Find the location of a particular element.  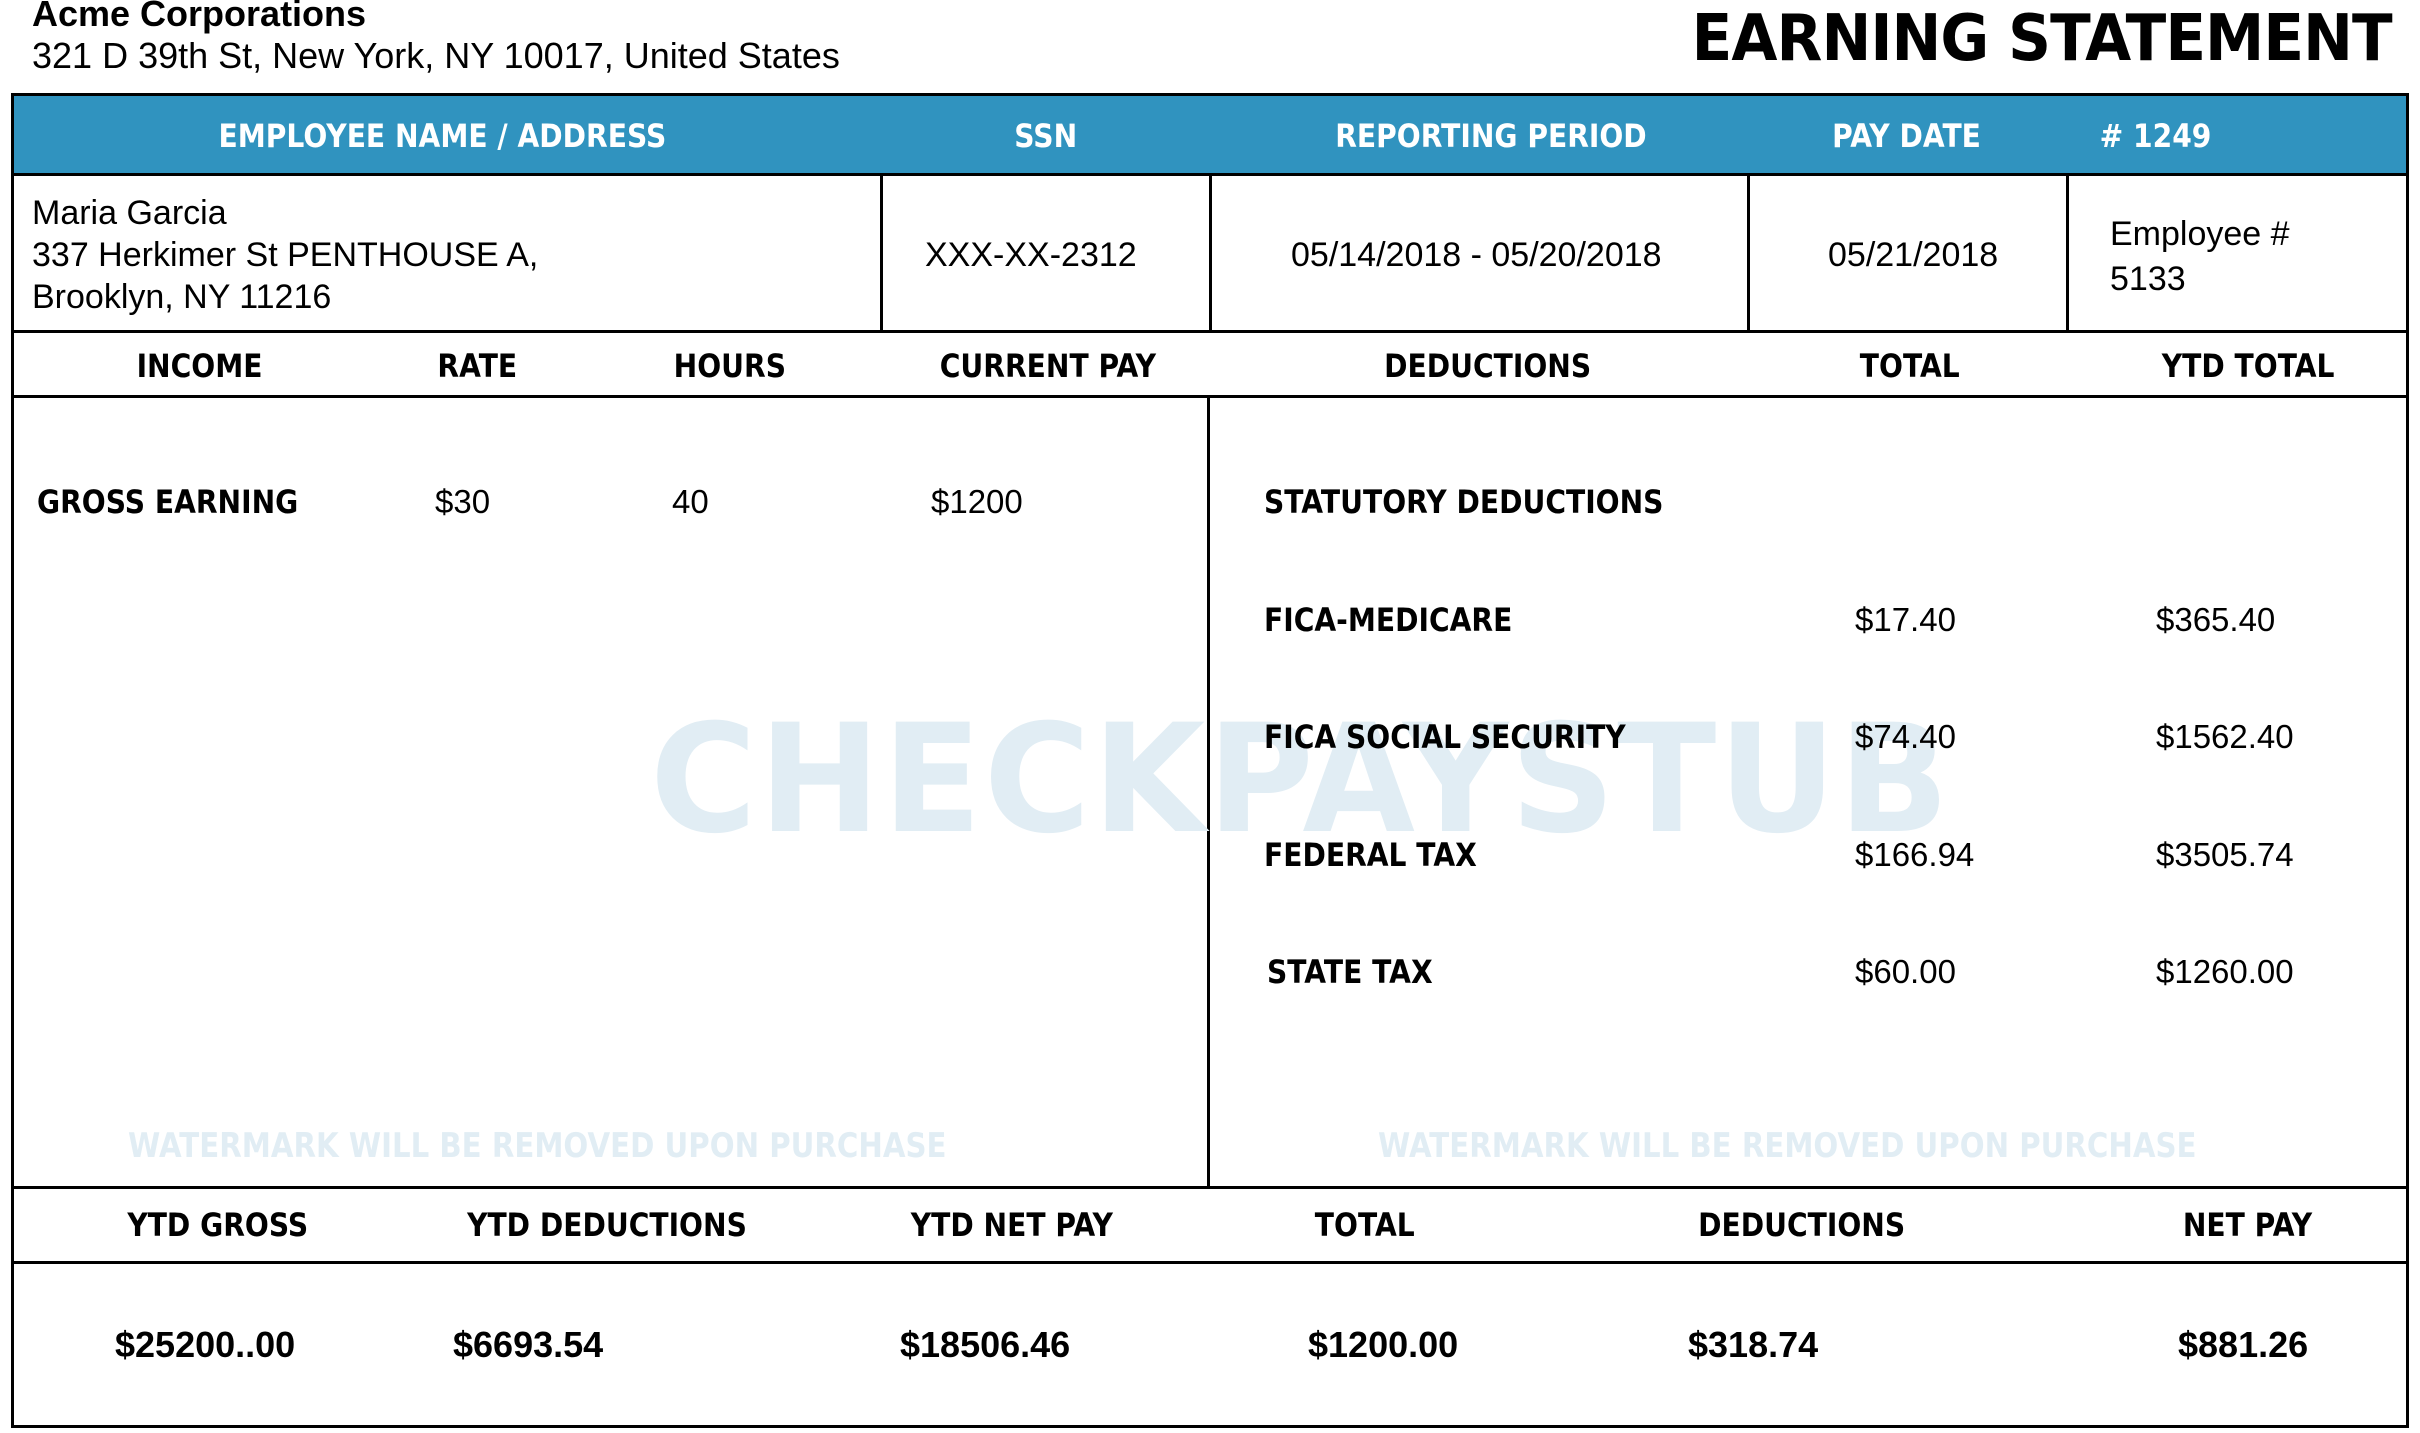

deduction-row-ytd: $3505.74 is located at coordinates (2225, 854).